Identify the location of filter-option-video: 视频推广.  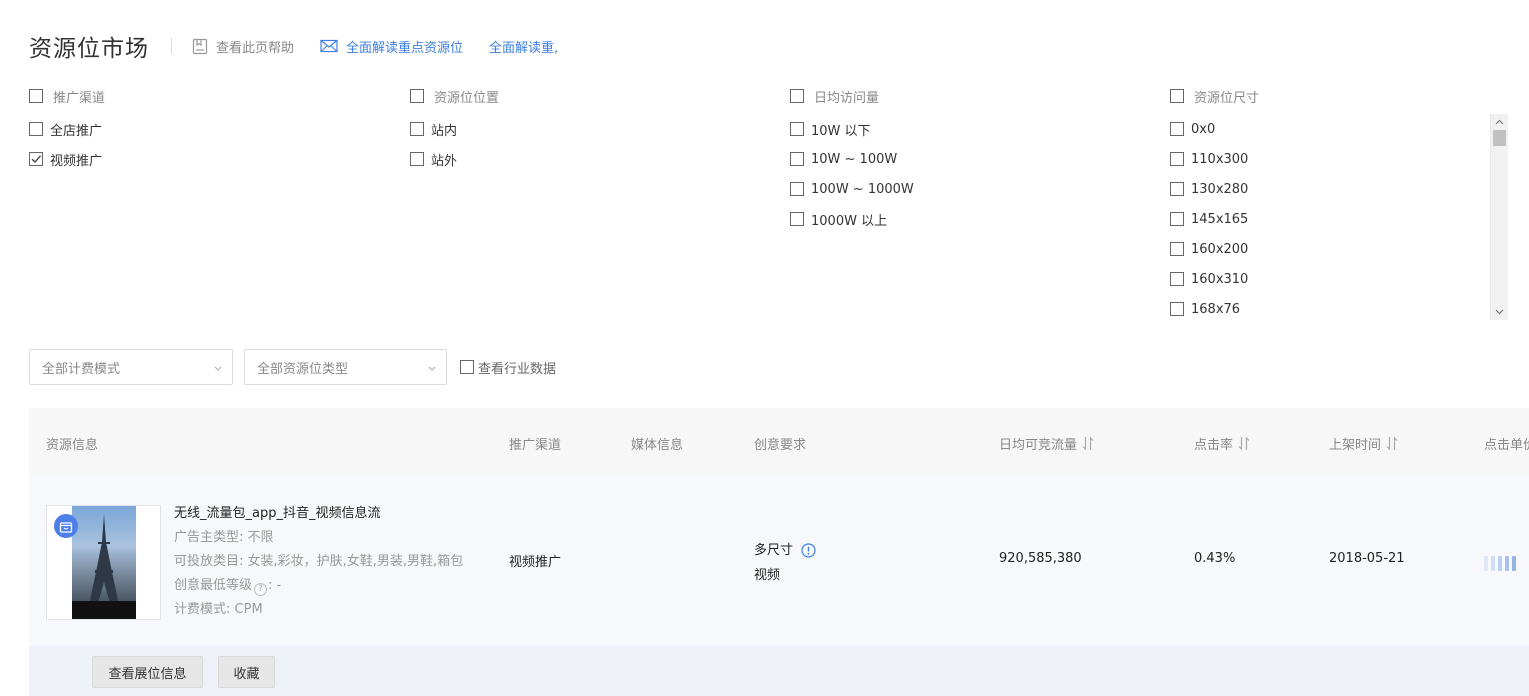
(67, 159).